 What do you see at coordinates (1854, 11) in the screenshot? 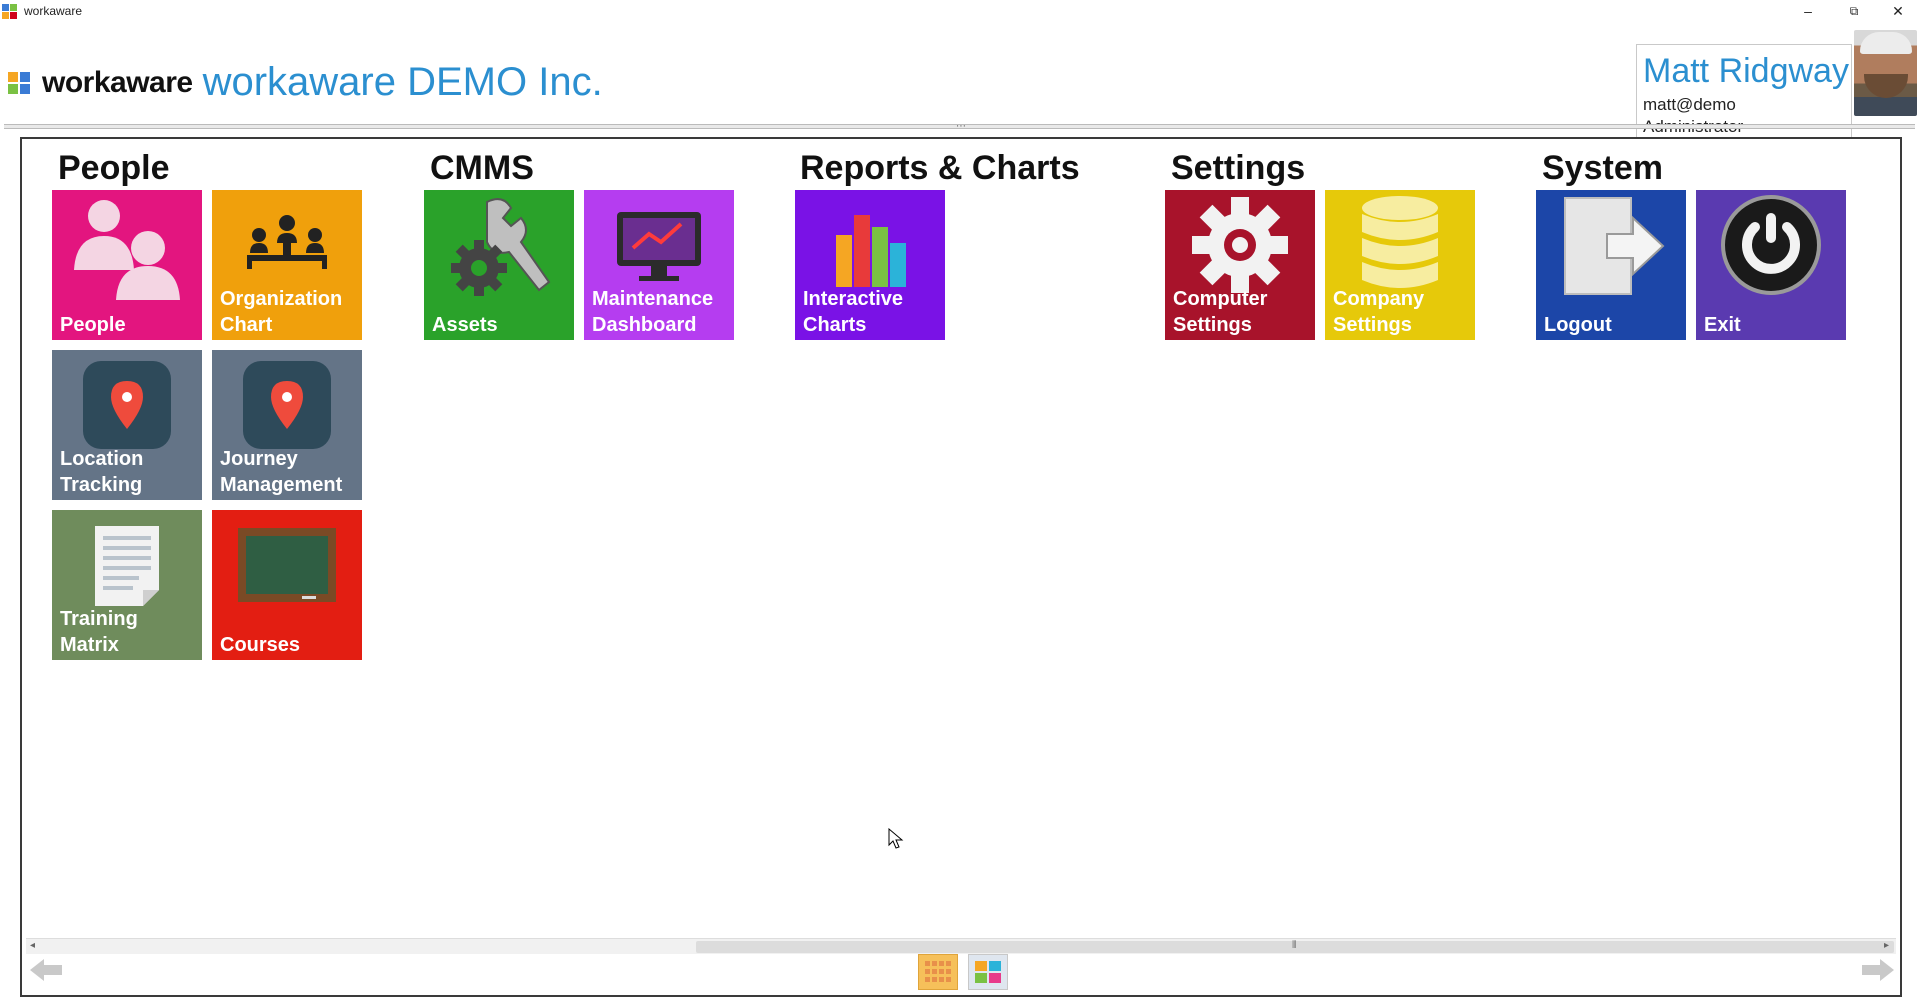
I see `restore-button: ⧉` at bounding box center [1854, 11].